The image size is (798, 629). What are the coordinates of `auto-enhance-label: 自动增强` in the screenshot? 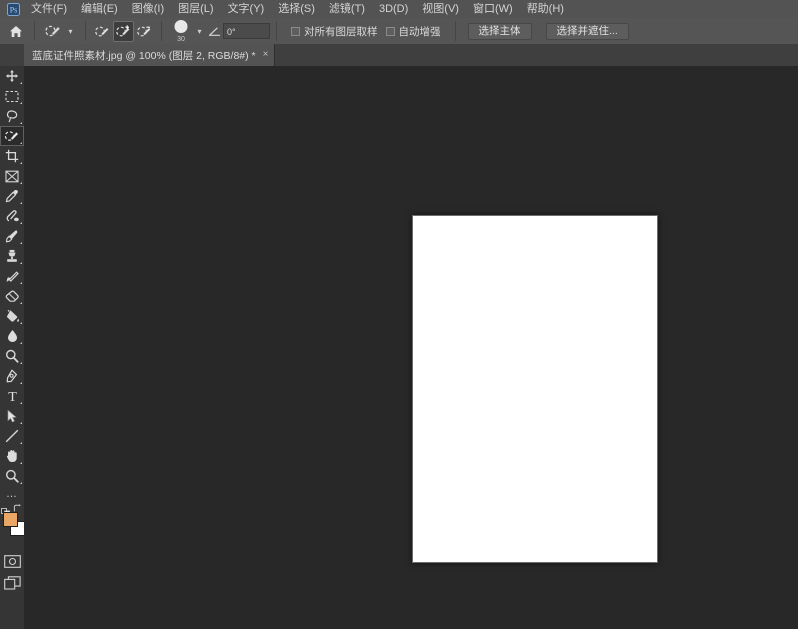 It's located at (419, 31).